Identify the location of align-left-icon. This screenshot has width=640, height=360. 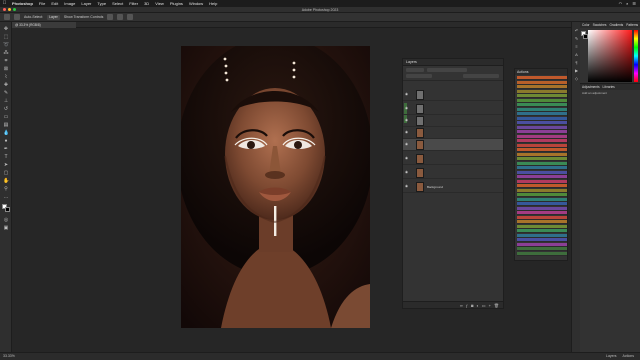
(110, 17).